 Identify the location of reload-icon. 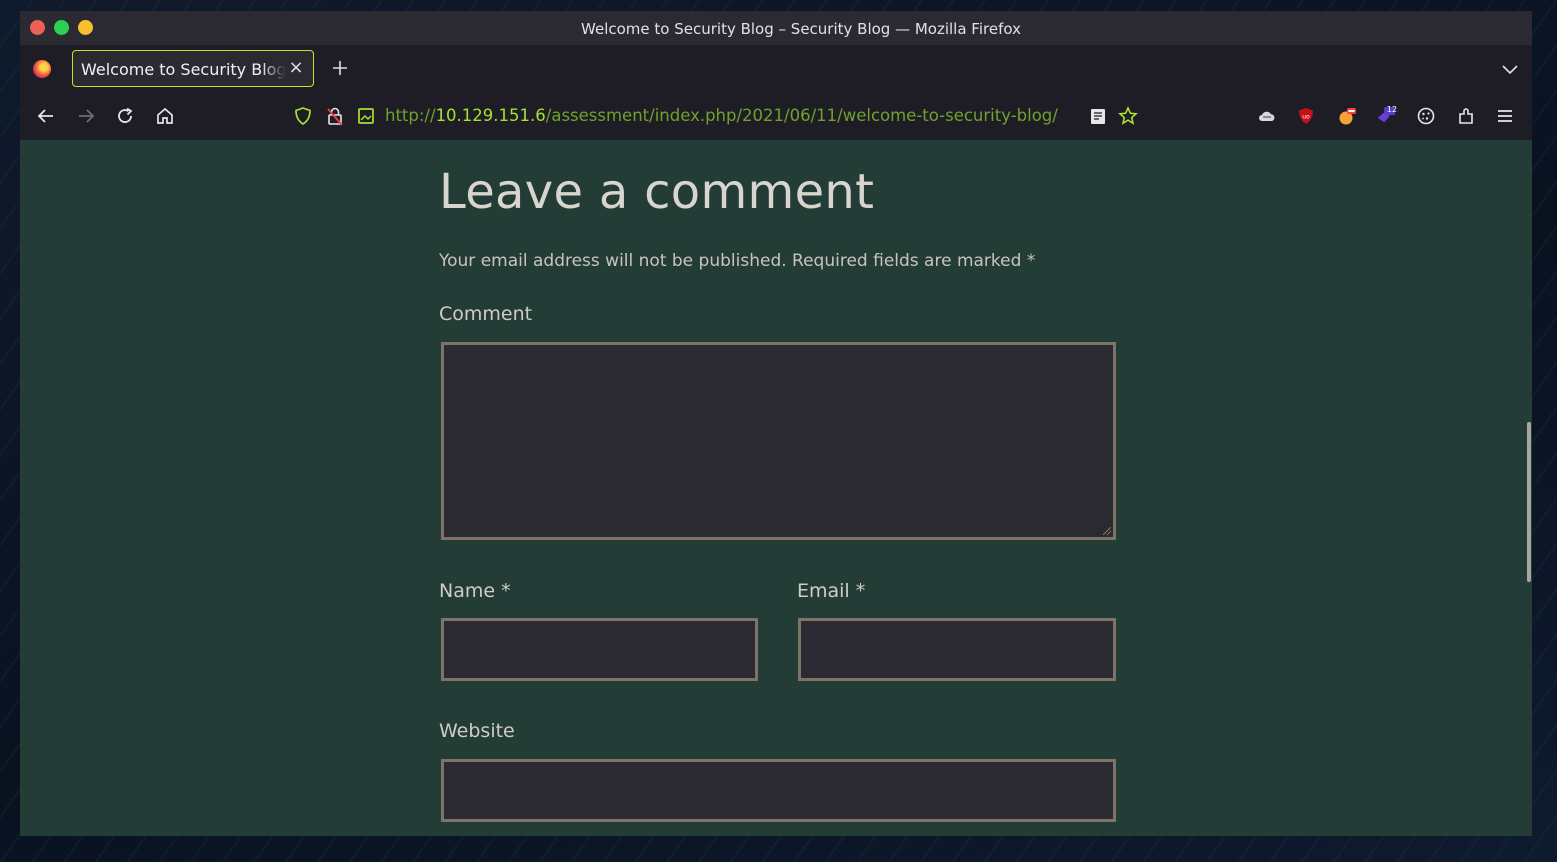
(125, 116).